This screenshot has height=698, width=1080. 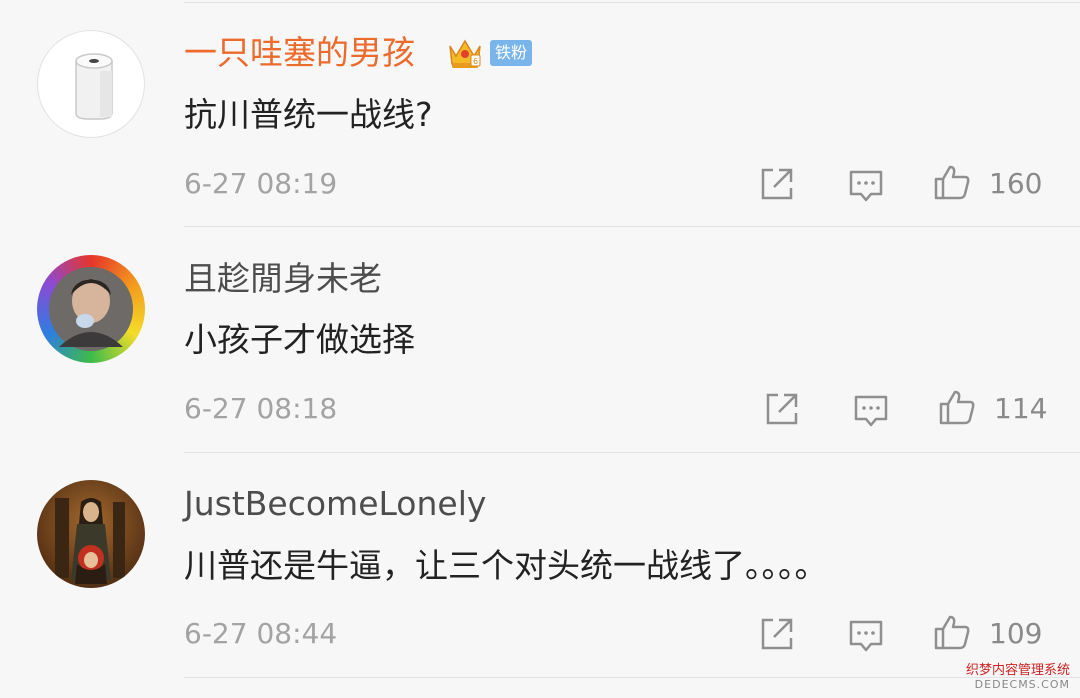 I want to click on watermark-domain: DEDECMS.COM, so click(x=1022, y=684).